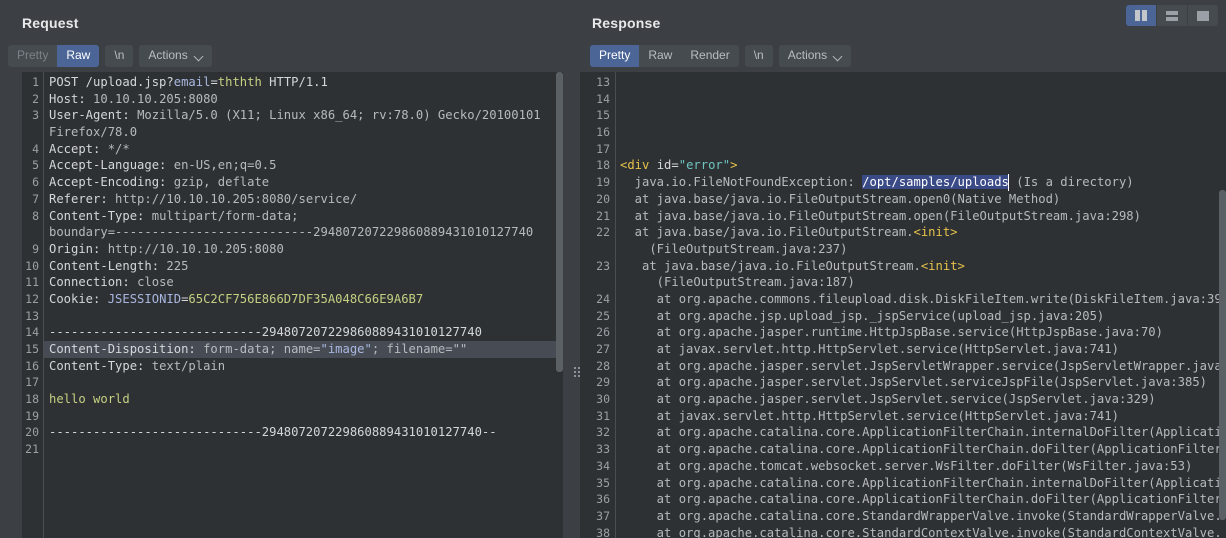 Image resolution: width=1226 pixels, height=538 pixels. Describe the element at coordinates (815, 56) in the screenshot. I see `response-actions-button: Actions` at that location.